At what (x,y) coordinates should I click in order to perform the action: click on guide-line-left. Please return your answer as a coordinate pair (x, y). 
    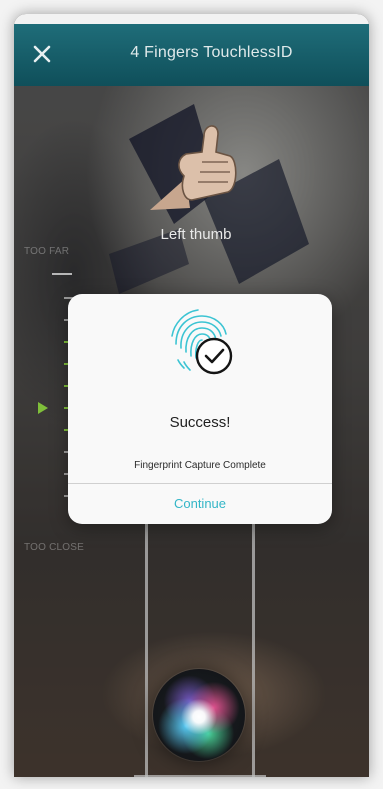
    Looking at the image, I should click on (146, 648).